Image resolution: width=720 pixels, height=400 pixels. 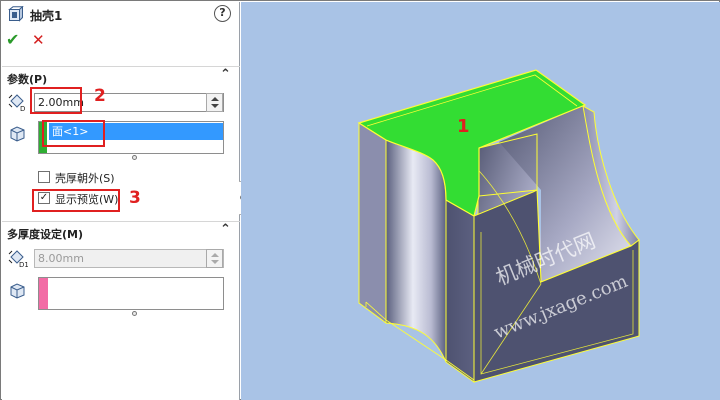 I want to click on shell-feature-icon, so click(x=16, y=14).